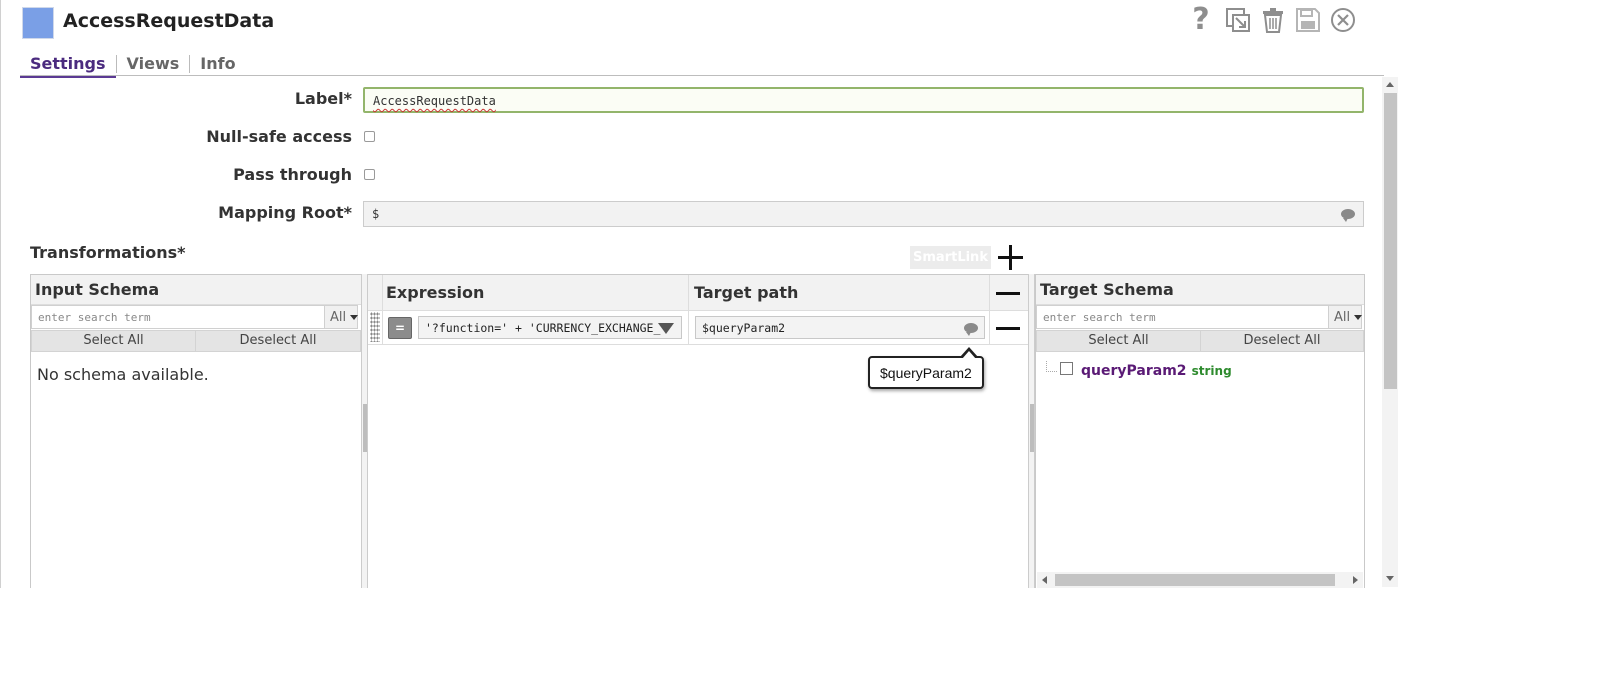  I want to click on no-schema-message: No schema available., so click(123, 374).